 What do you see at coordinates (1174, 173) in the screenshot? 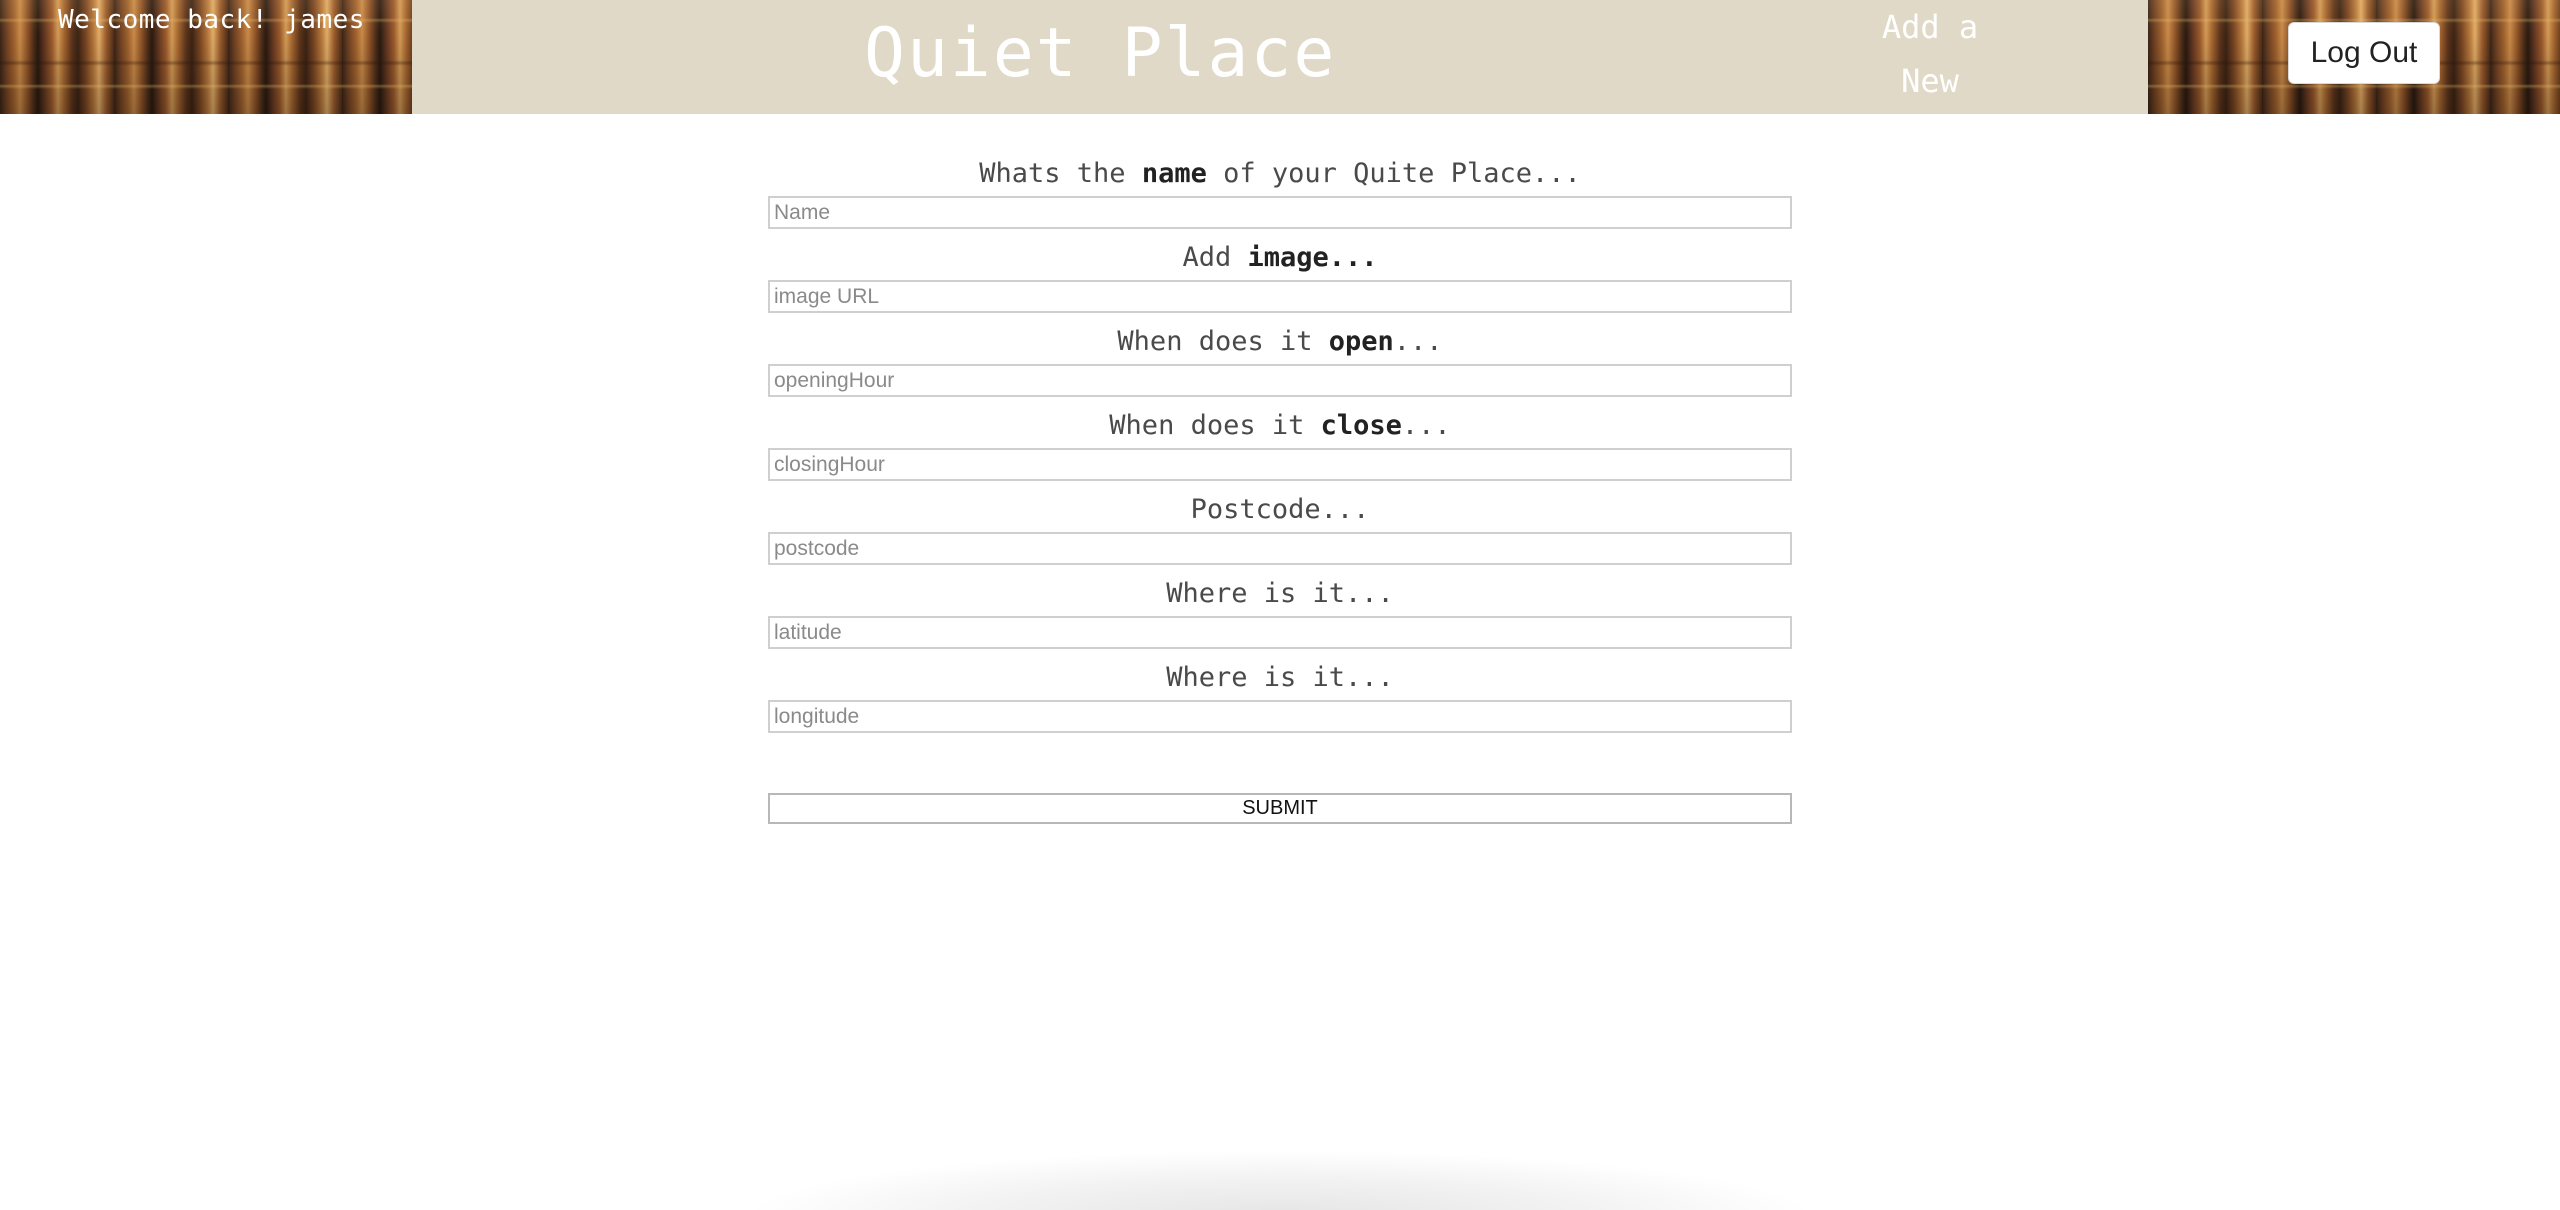
I see `label-emphasis: name` at bounding box center [1174, 173].